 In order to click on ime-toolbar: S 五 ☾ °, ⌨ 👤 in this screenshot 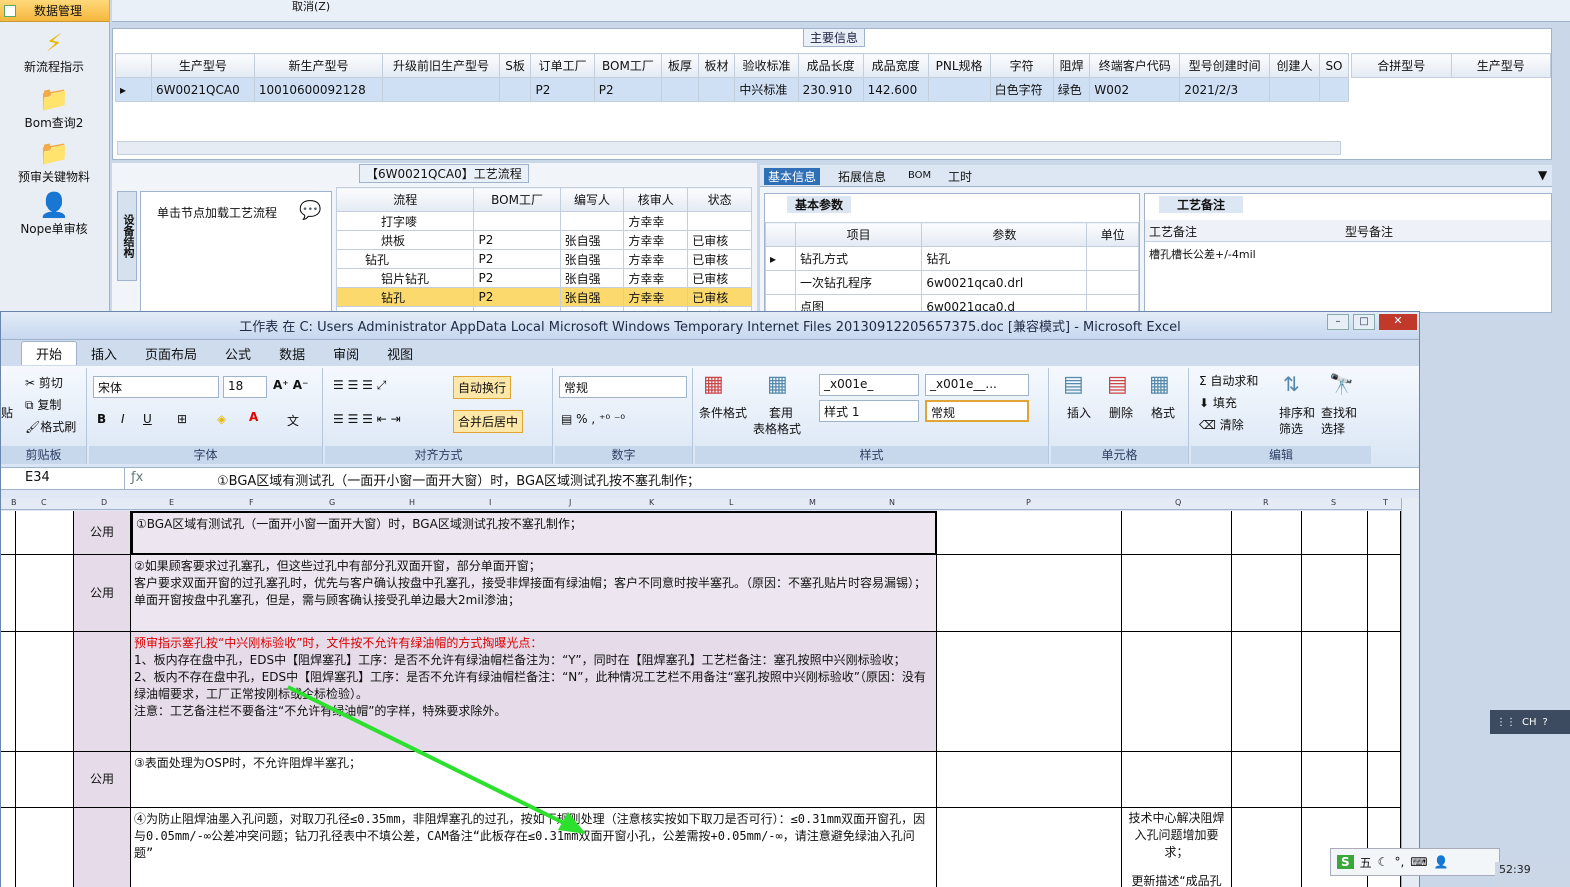, I will do `click(1415, 862)`.